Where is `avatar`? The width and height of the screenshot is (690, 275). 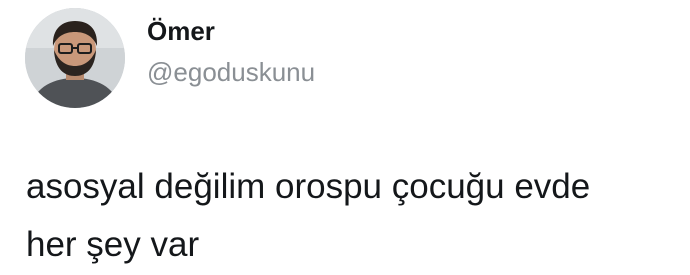 avatar is located at coordinates (75, 58).